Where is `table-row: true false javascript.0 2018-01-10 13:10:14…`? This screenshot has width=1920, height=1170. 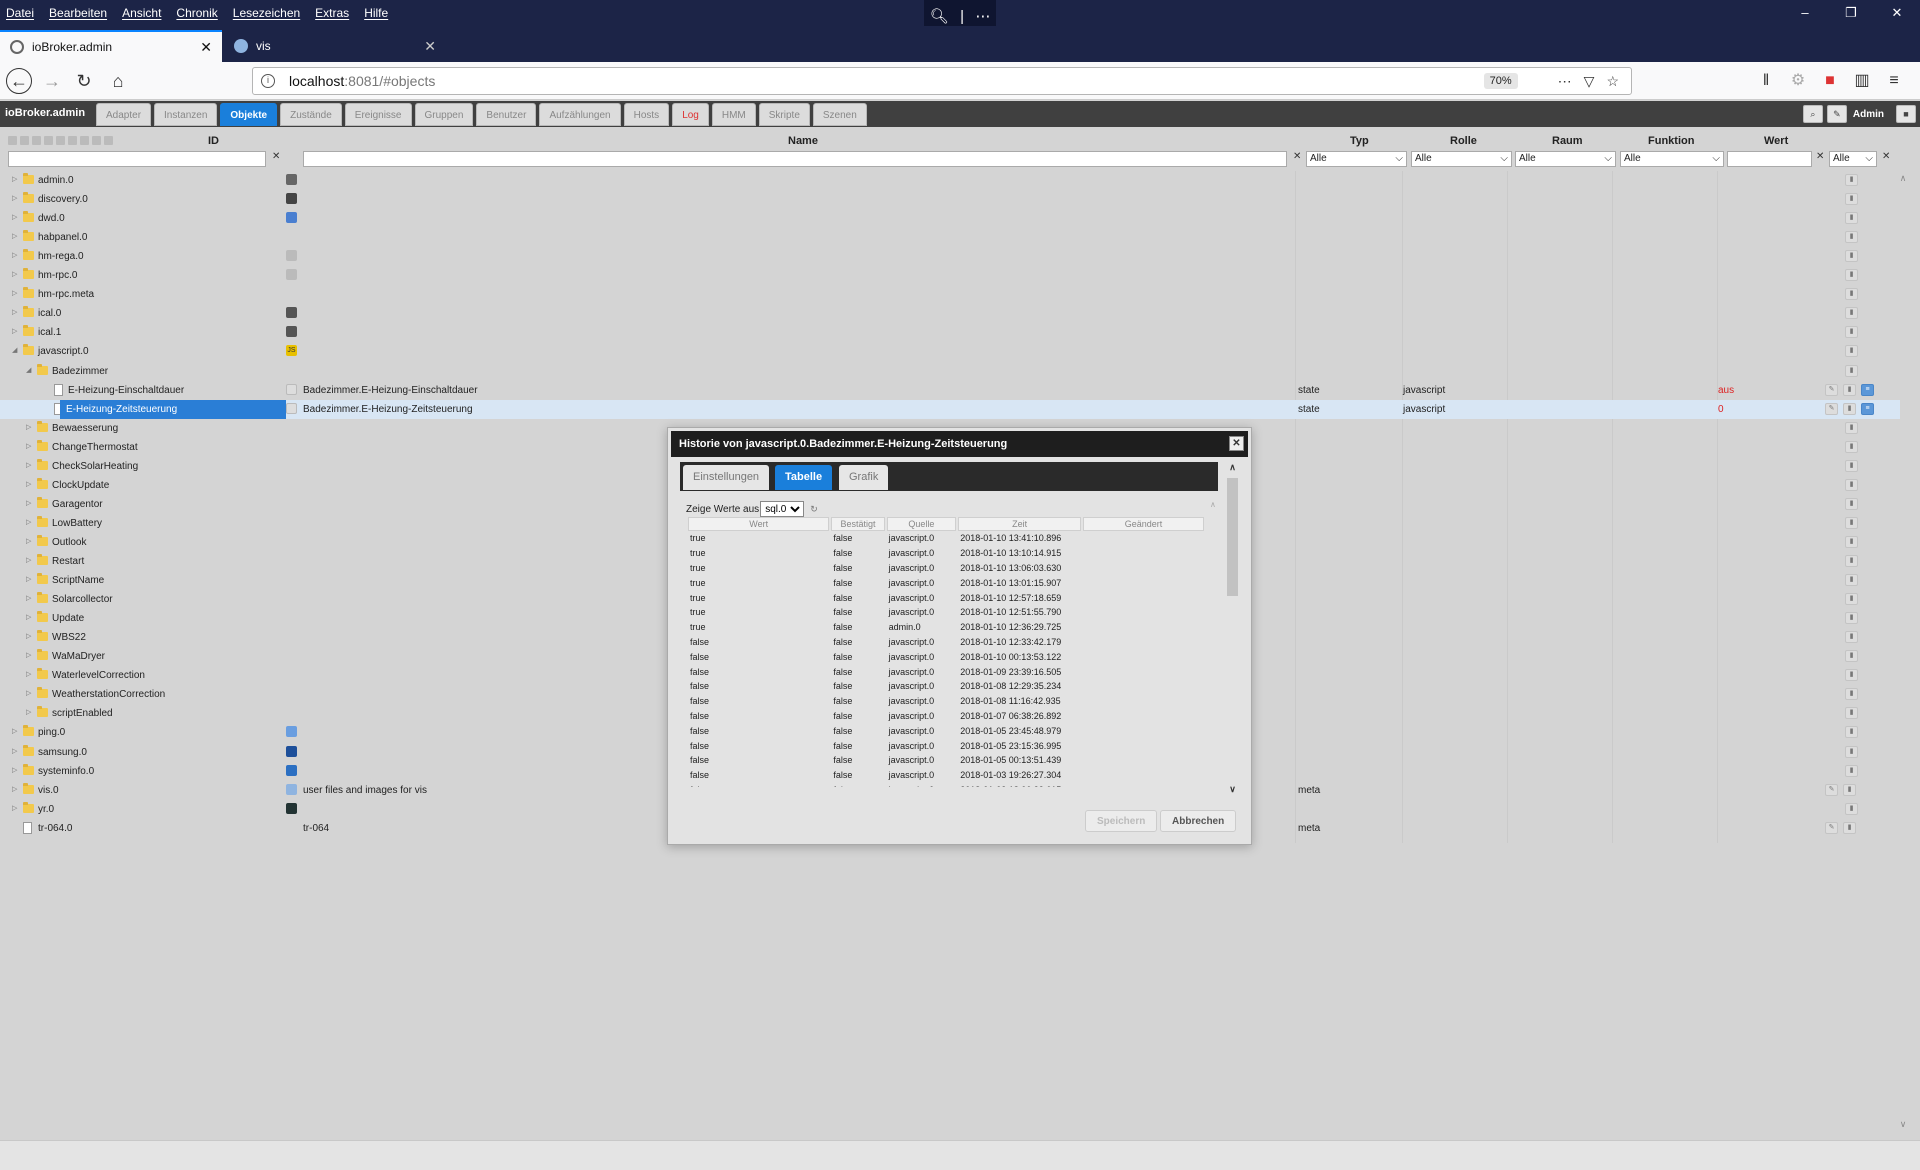
table-row: true false javascript.0 2018-01-10 13:10:14… is located at coordinates (946, 553).